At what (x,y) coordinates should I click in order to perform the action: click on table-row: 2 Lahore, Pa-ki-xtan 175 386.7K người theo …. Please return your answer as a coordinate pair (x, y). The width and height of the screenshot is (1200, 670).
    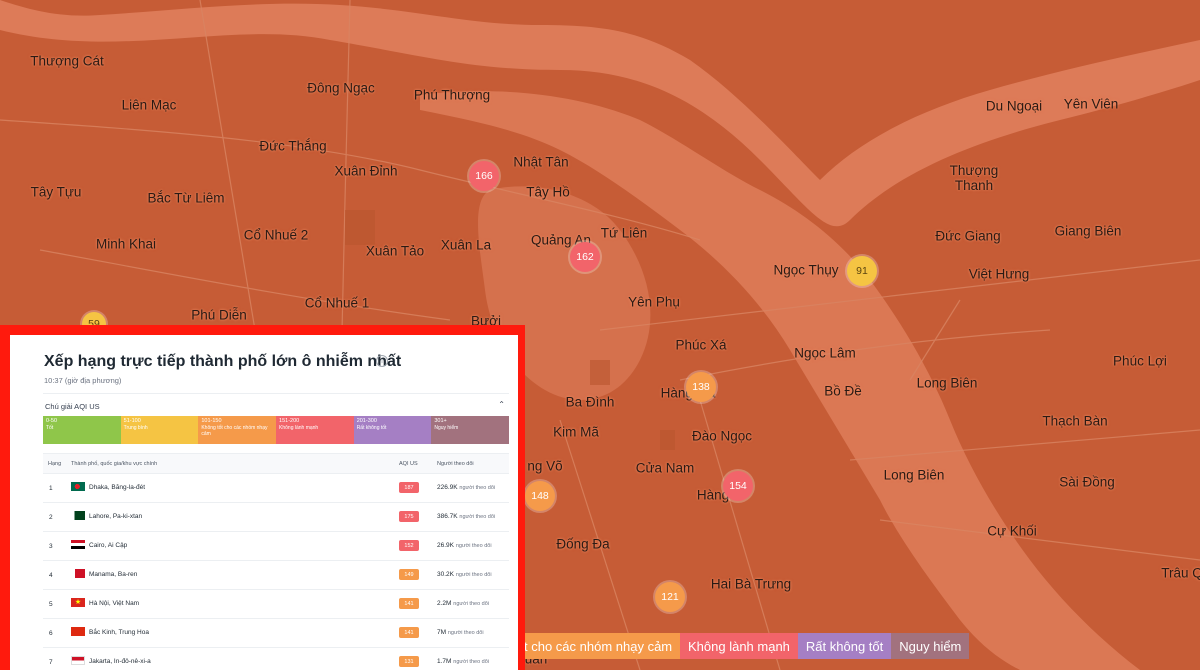
    Looking at the image, I should click on (276, 517).